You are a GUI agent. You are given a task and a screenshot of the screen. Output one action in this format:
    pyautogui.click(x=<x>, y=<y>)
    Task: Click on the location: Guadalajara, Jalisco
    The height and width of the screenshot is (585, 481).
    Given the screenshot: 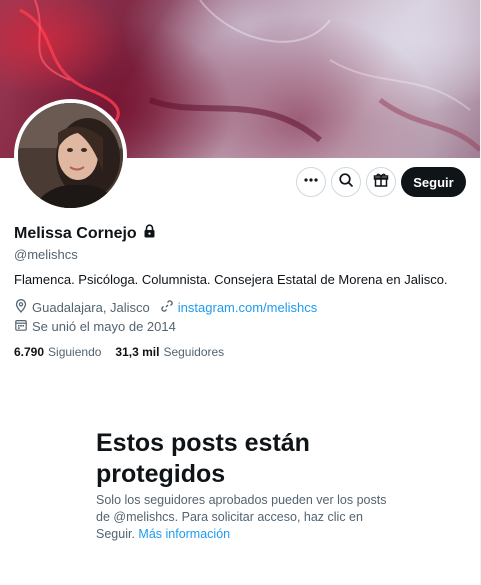 What is the action you would take?
    pyautogui.click(x=82, y=307)
    